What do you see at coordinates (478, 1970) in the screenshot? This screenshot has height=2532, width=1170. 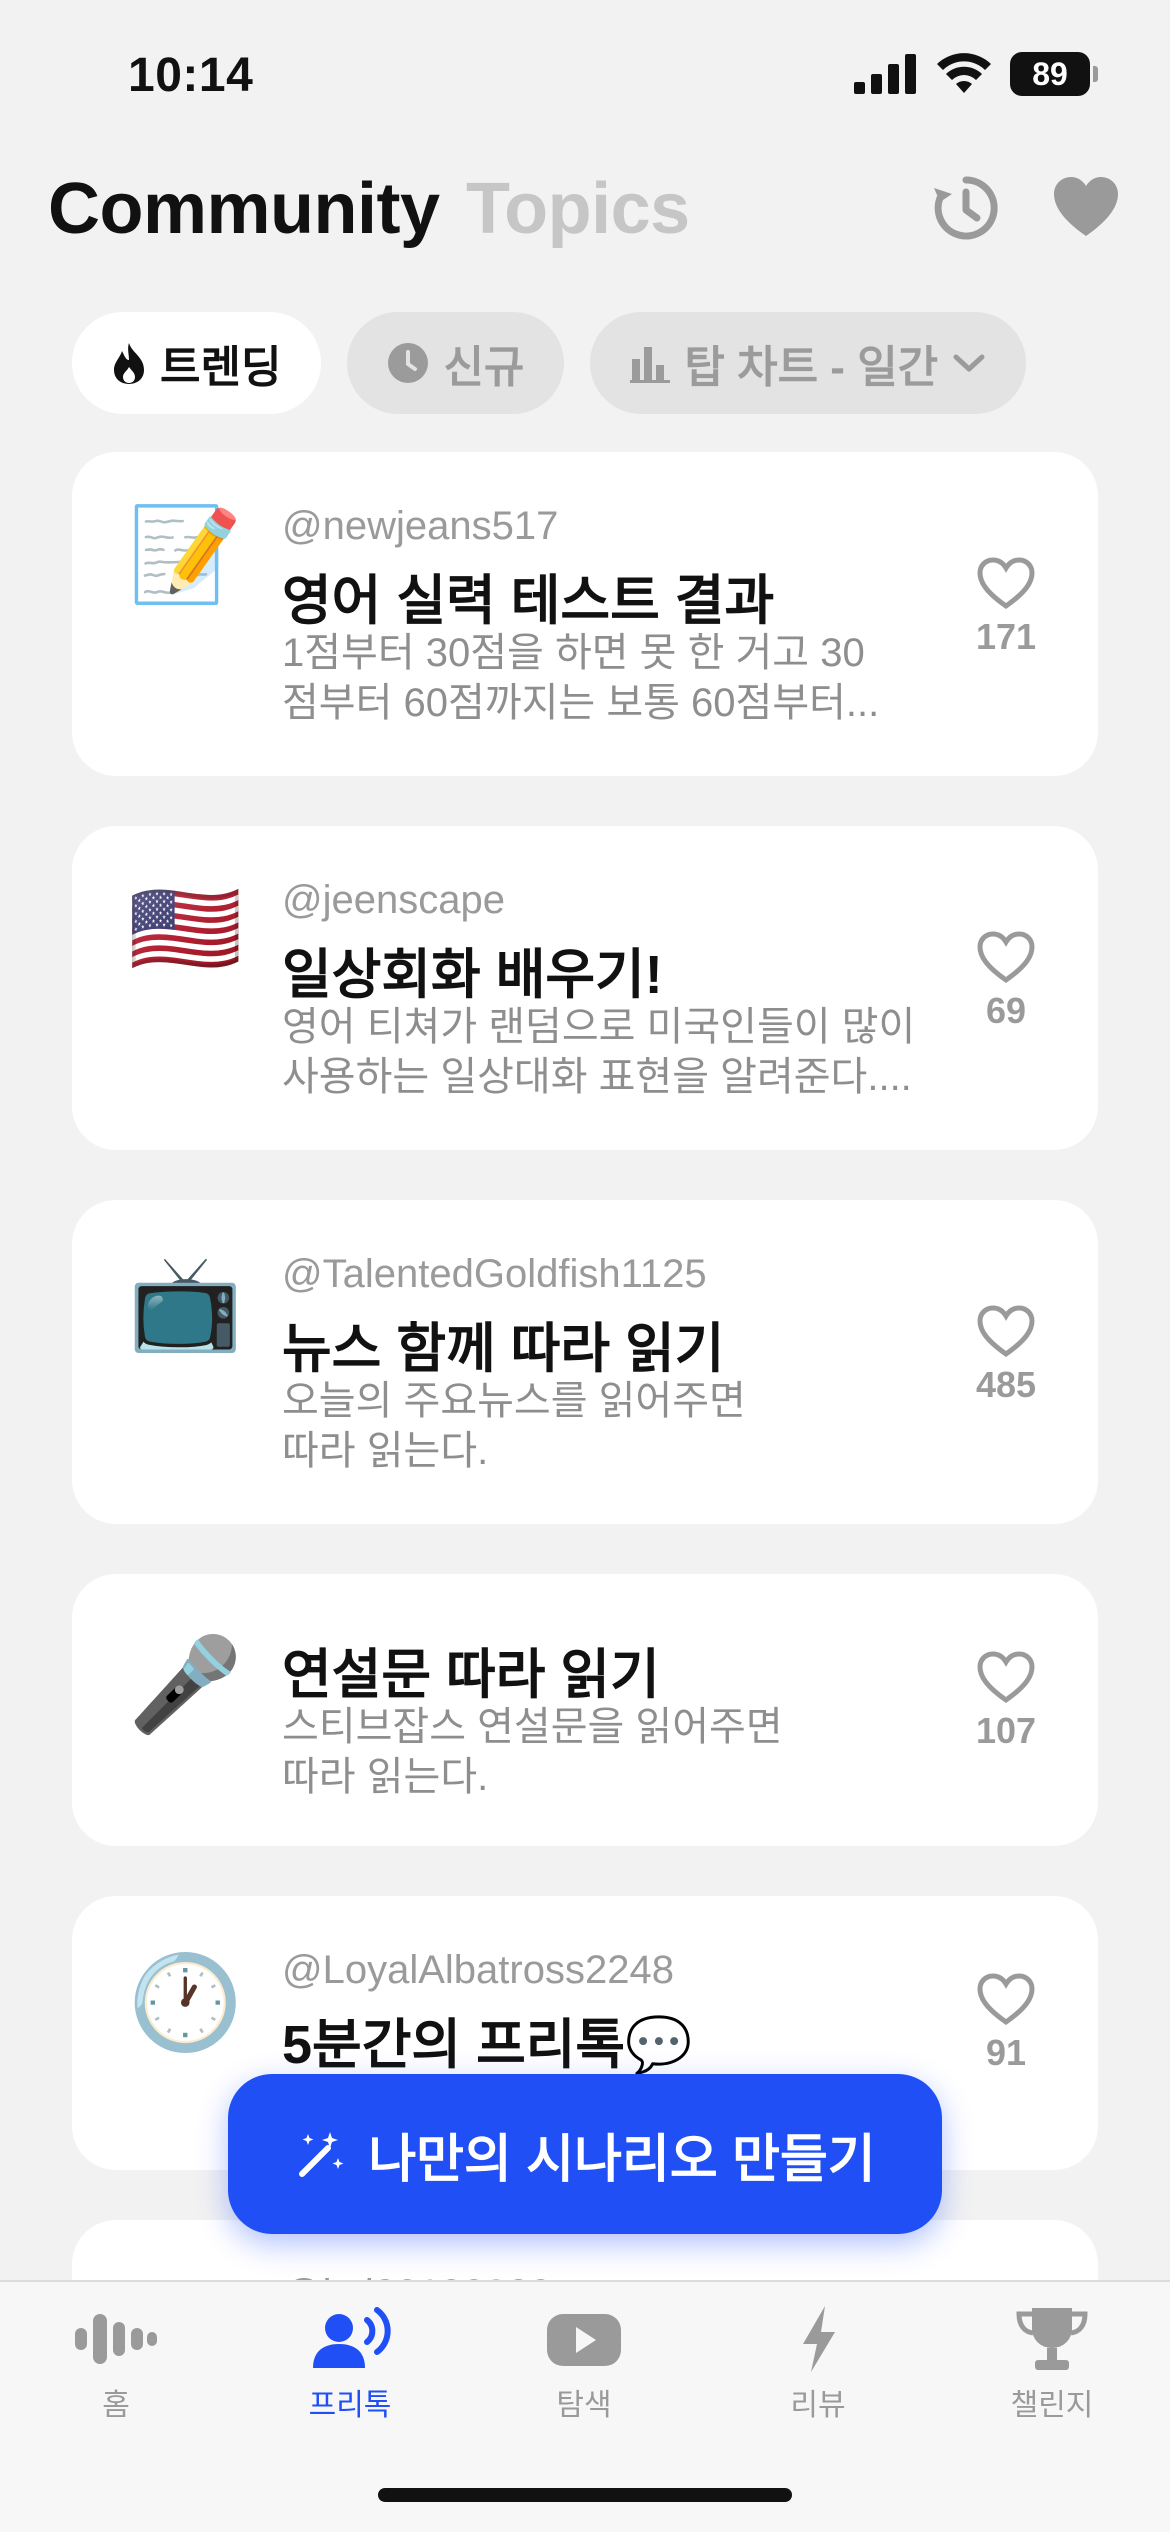 I see `card-author: @LoyalAlbatross2248` at bounding box center [478, 1970].